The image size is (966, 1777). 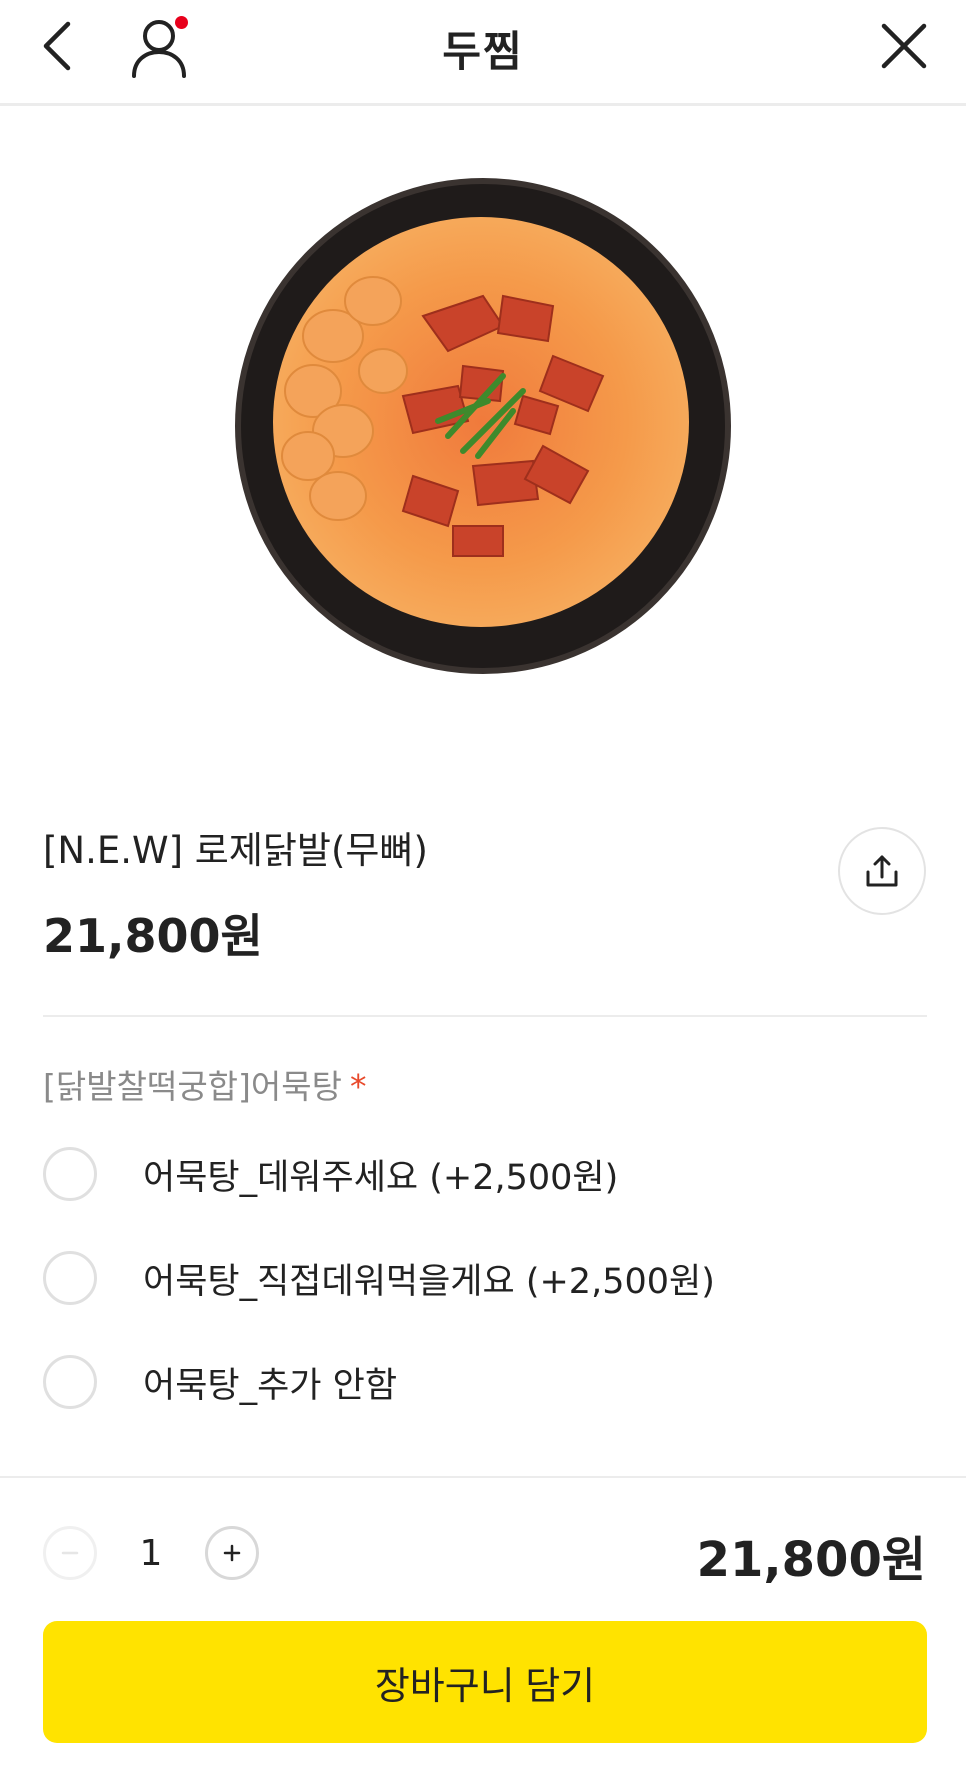 I want to click on decrease-quantity-button, so click(x=70, y=1553).